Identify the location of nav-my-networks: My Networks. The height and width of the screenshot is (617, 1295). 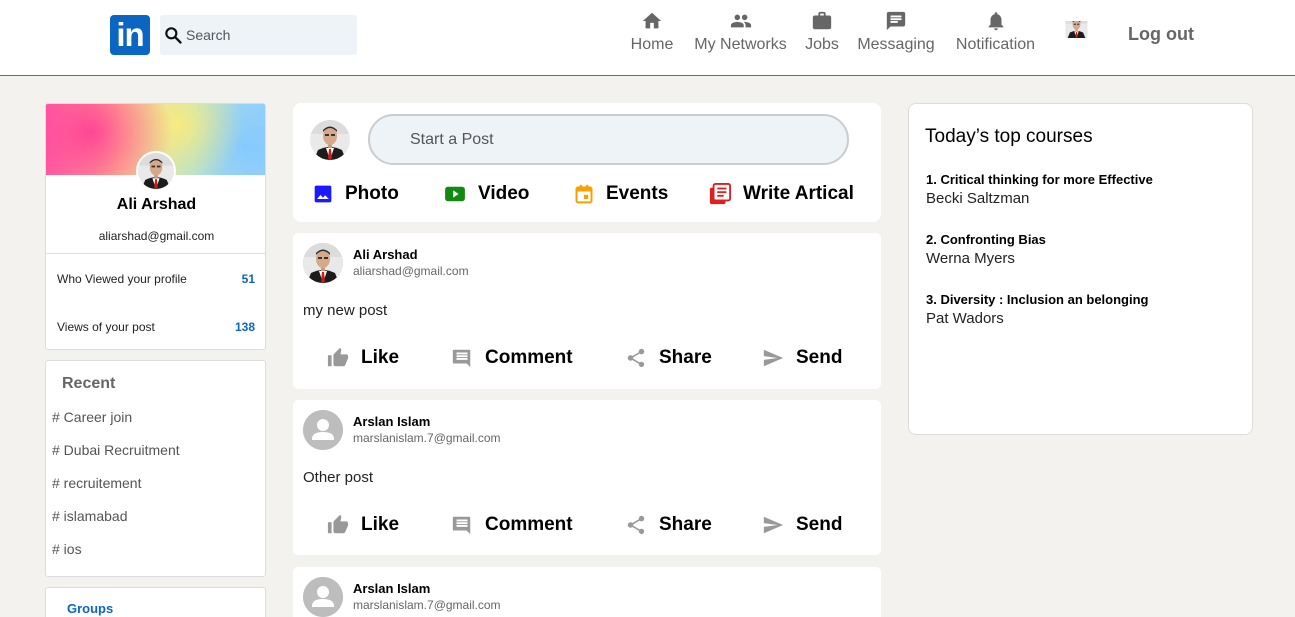
(740, 36).